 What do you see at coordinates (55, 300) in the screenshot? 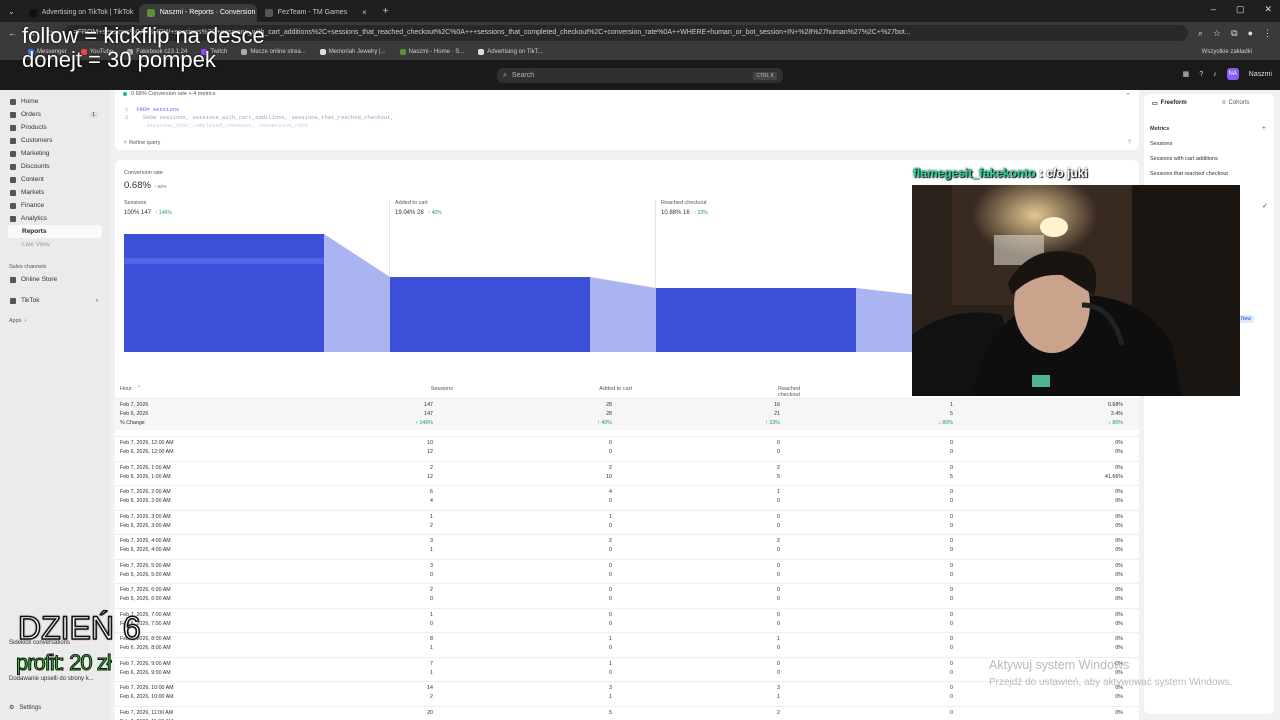
I see `sidebar-item-tiktok: TikTok ›` at bounding box center [55, 300].